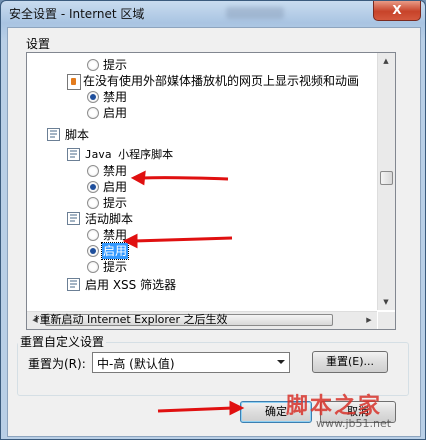  Describe the element at coordinates (185, 178) in the screenshot. I see `annotation-arrow-java-enable` at that location.